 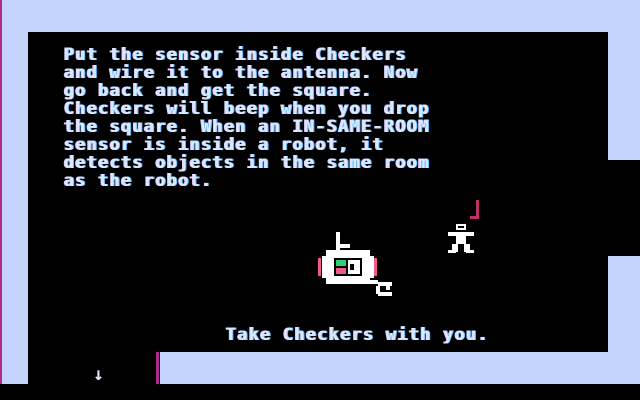 What do you see at coordinates (462, 240) in the screenshot?
I see `player-figure` at bounding box center [462, 240].